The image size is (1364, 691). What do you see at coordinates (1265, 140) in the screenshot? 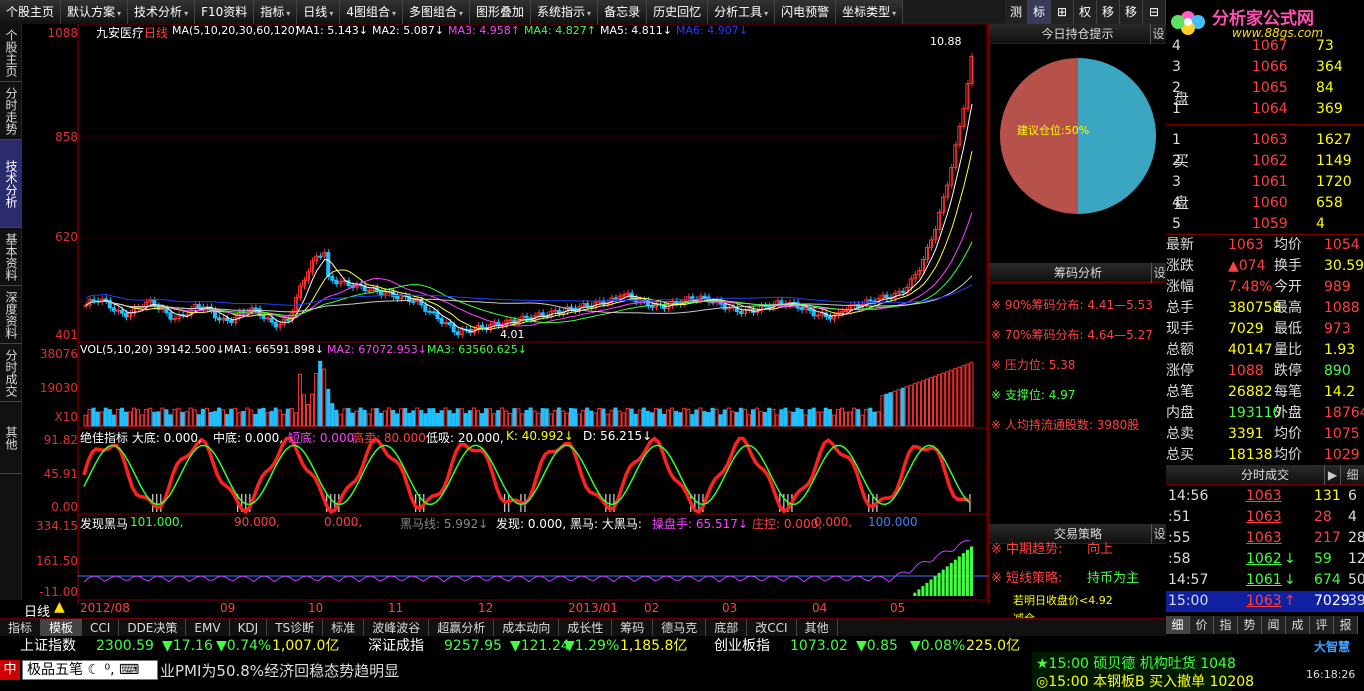
I see `buy-row: 1 1063 1627` at bounding box center [1265, 140].